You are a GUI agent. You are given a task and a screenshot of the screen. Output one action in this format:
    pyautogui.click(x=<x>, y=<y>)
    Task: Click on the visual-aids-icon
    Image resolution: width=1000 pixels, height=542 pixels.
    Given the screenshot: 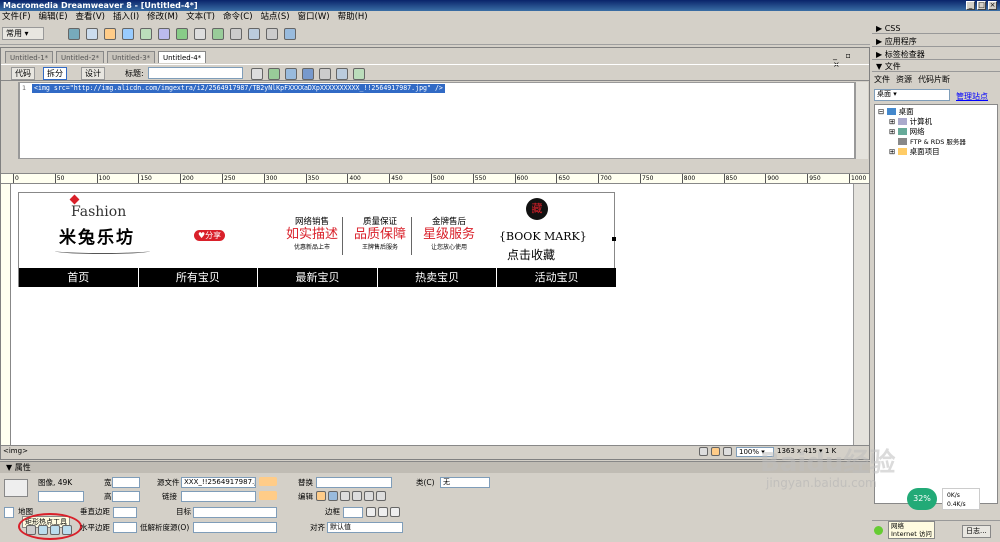 What is the action you would take?
    pyautogui.click(x=359, y=74)
    